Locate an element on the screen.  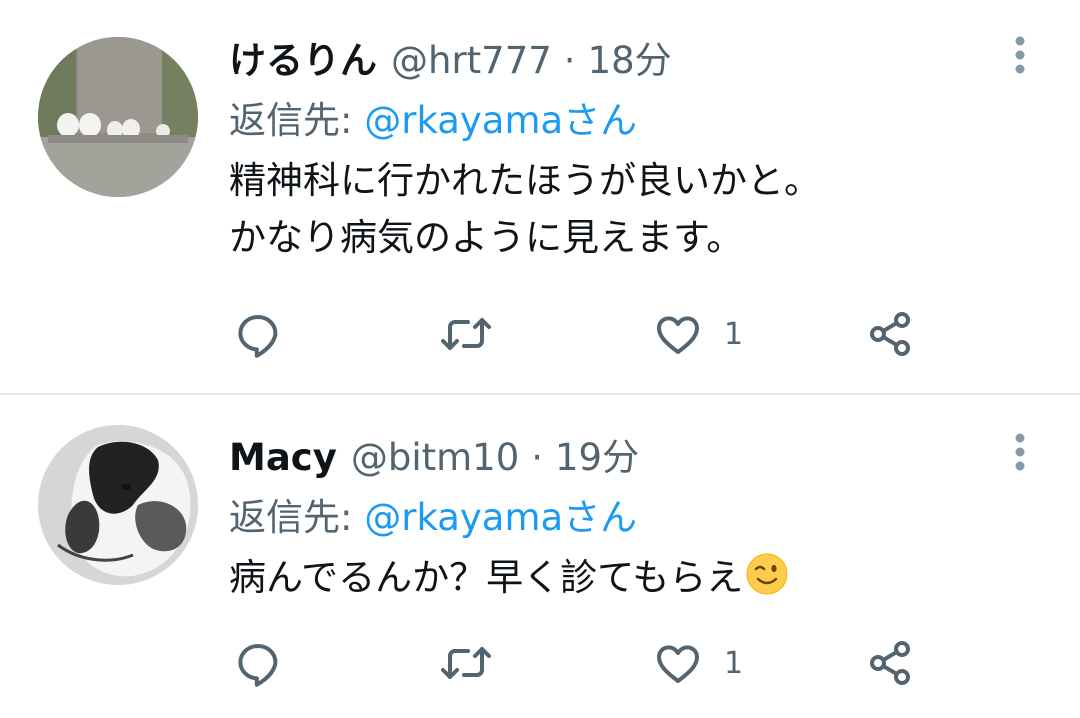
tweet-text-line: かなり病気のように見えます。 is located at coordinates (486, 237).